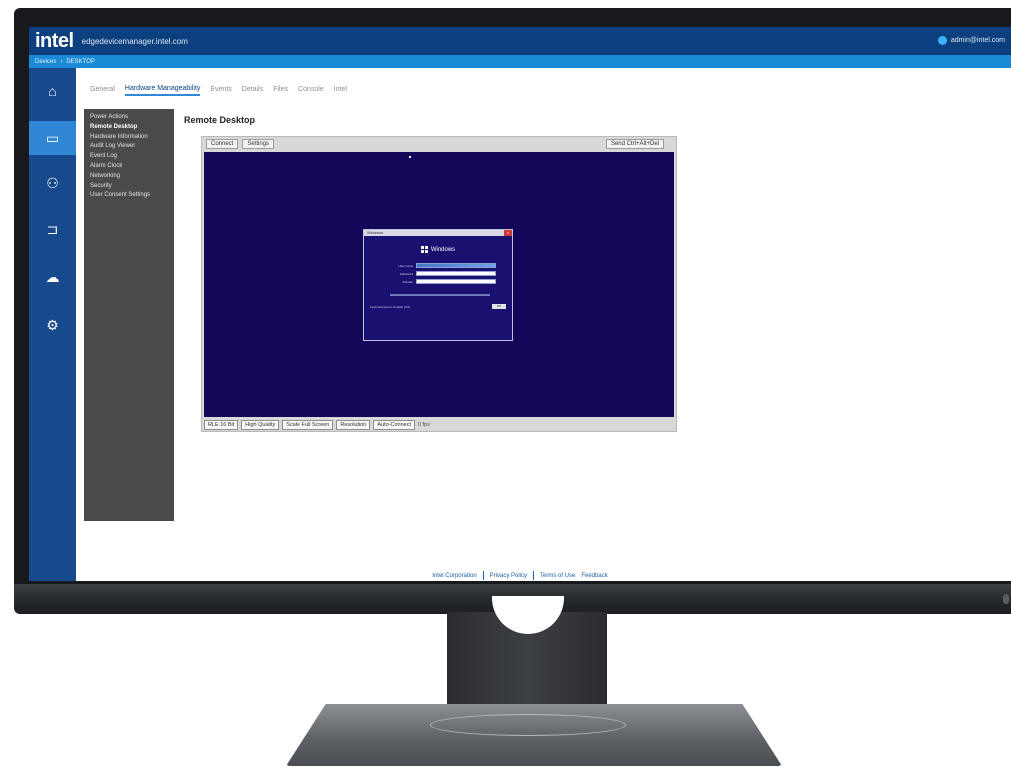  Describe the element at coordinates (977, 40) in the screenshot. I see `user-label: admin@intel.com` at that location.